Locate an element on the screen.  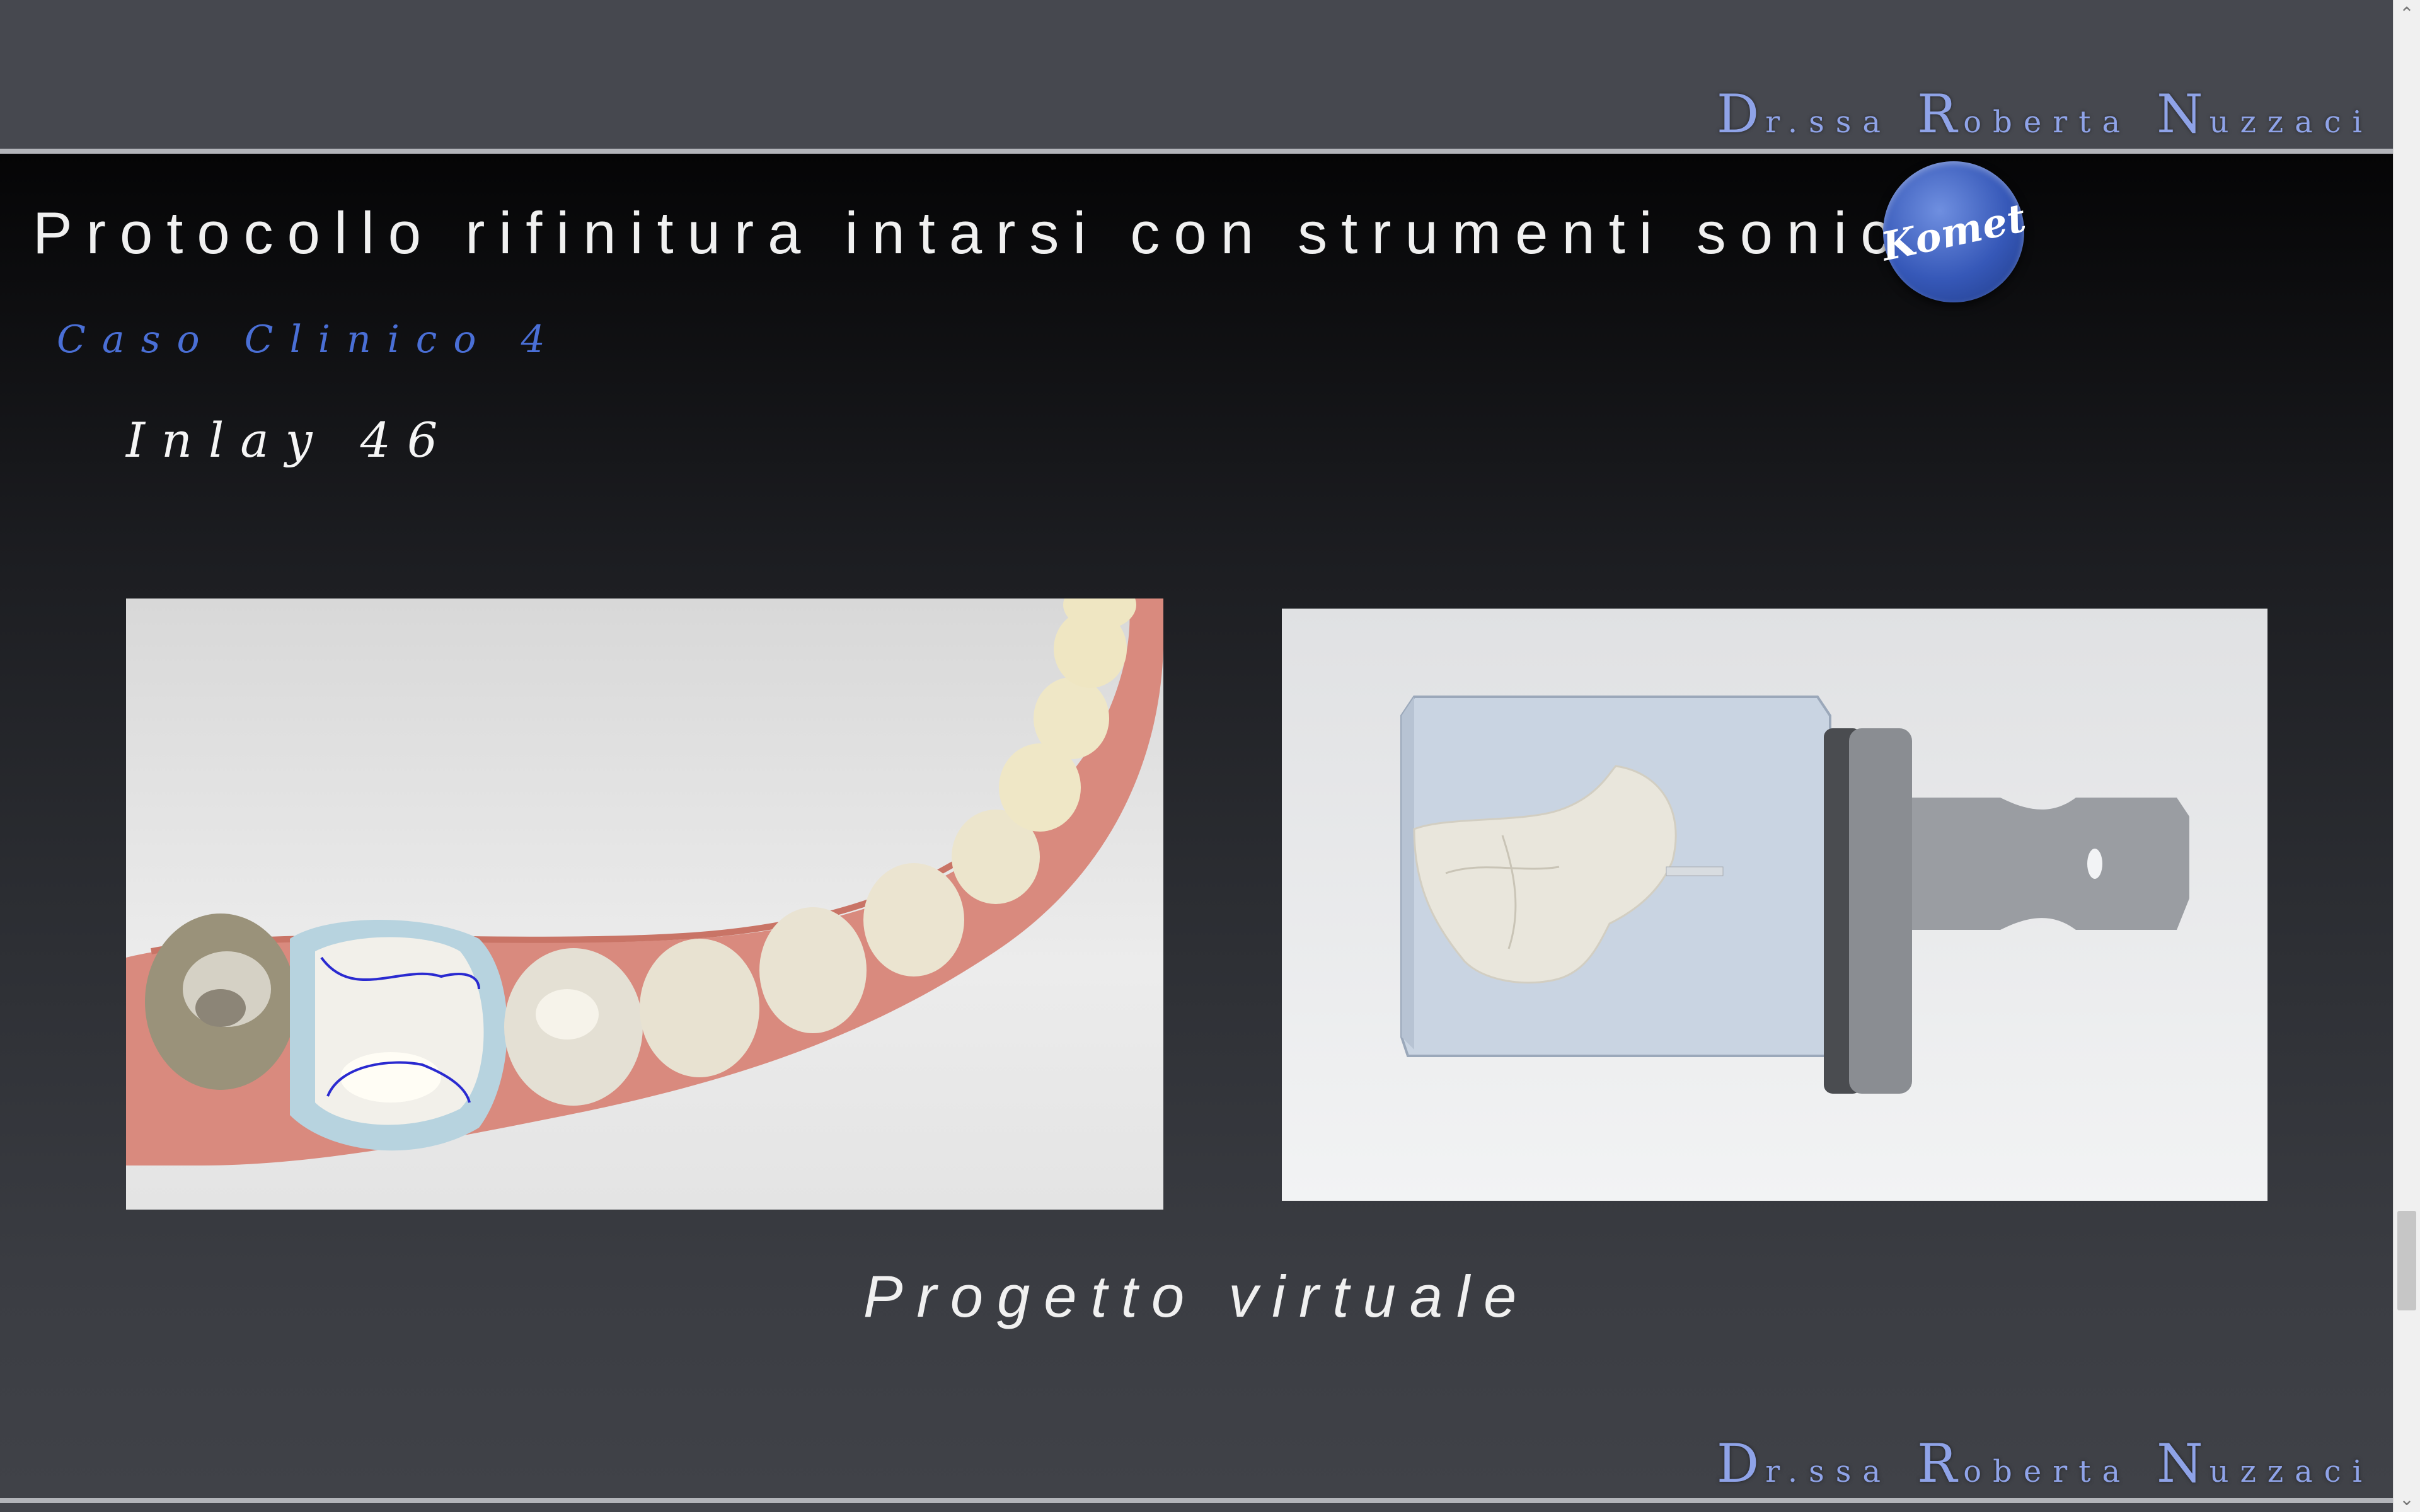
divider-bottom is located at coordinates (1197, 1500).